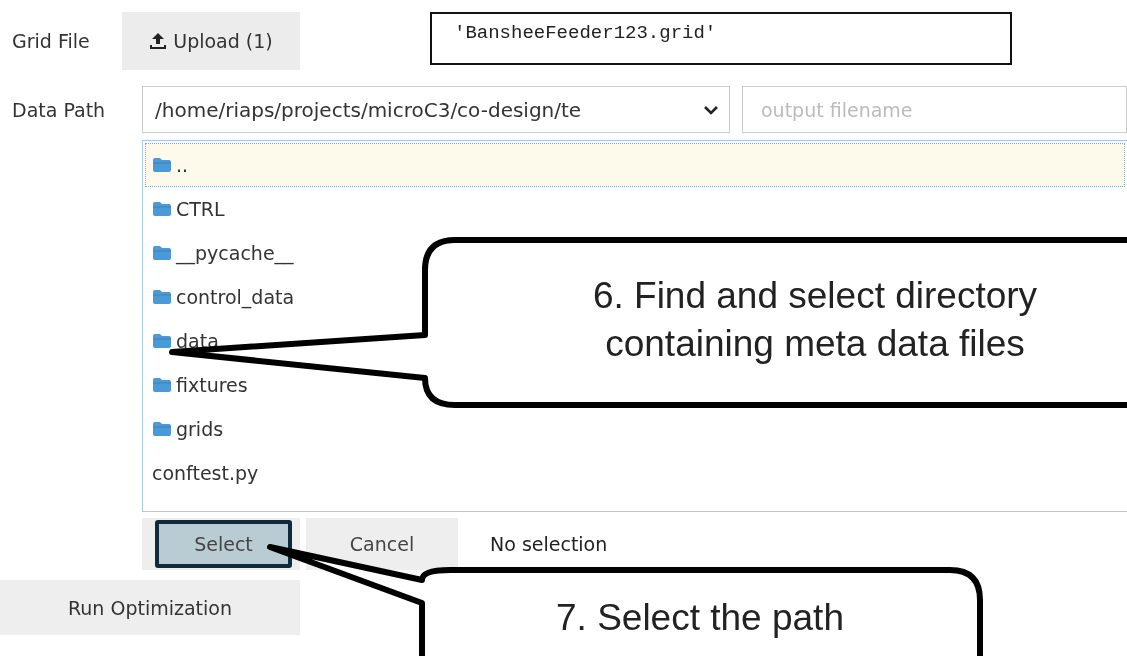  I want to click on field-label: Grid File, so click(51, 41).